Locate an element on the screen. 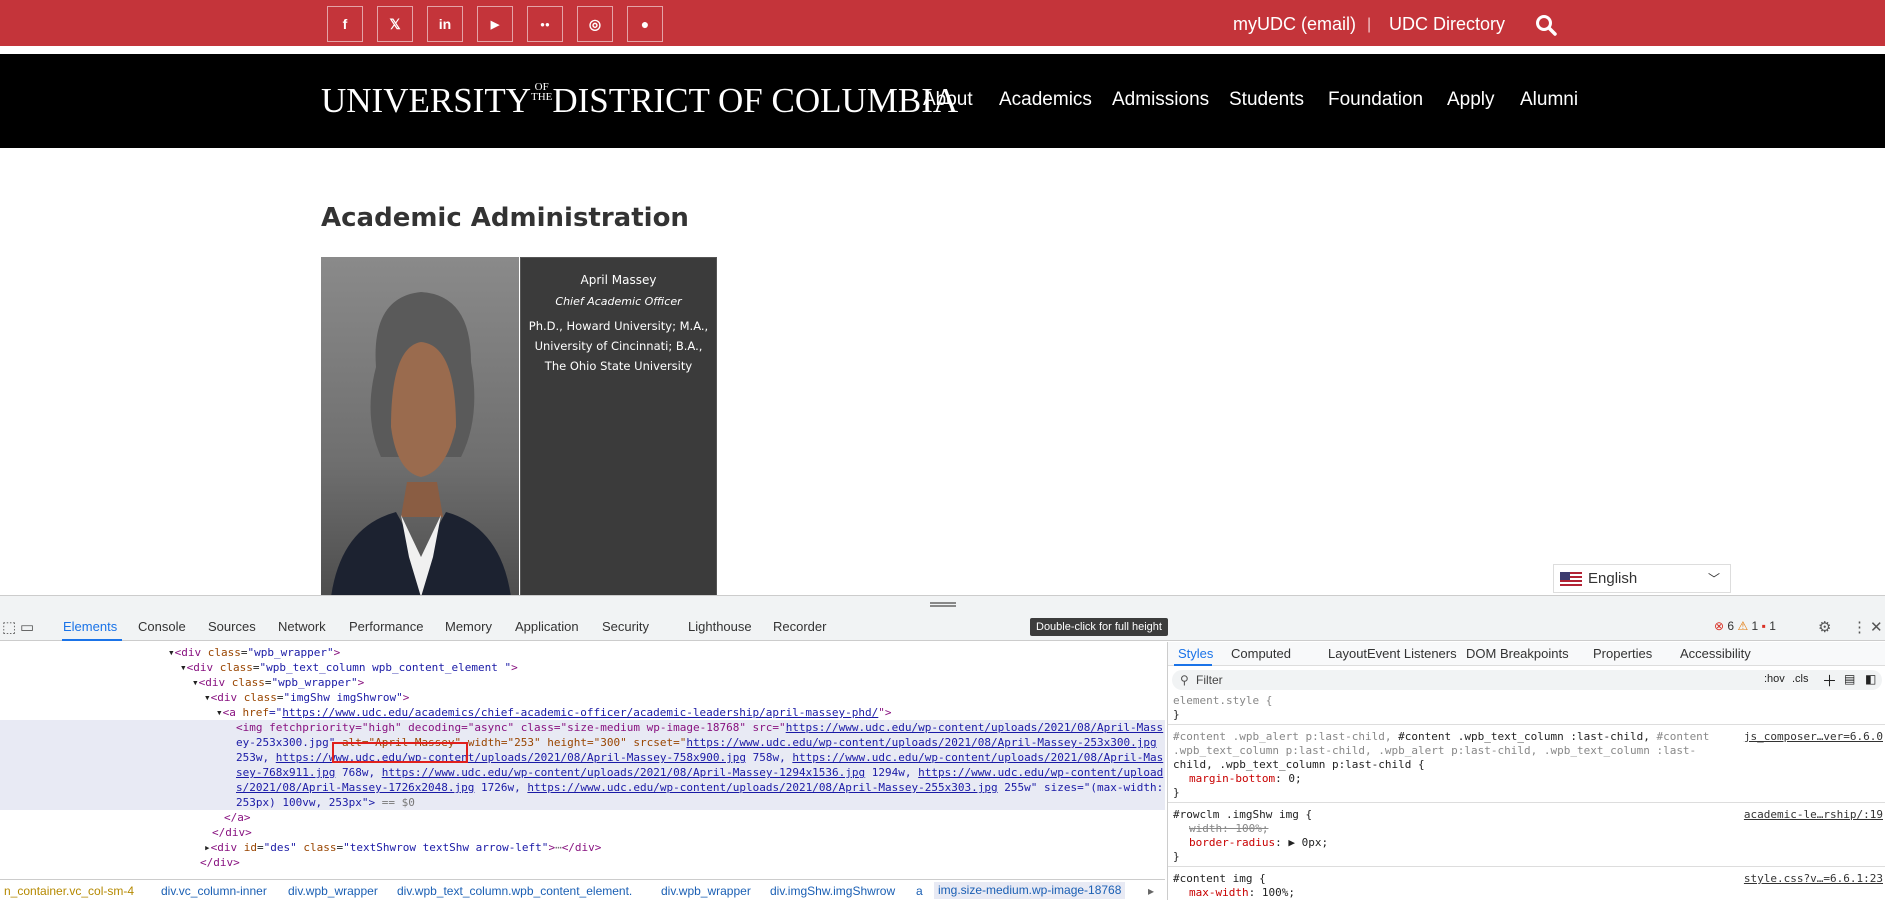  error-count: 6 is located at coordinates (1731, 626).